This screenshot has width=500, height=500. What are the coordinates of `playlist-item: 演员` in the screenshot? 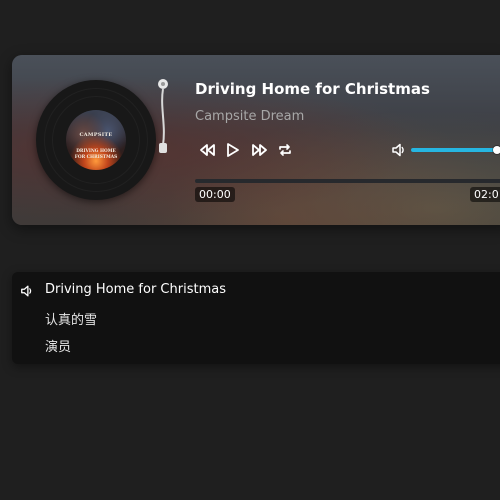 It's located at (256, 345).